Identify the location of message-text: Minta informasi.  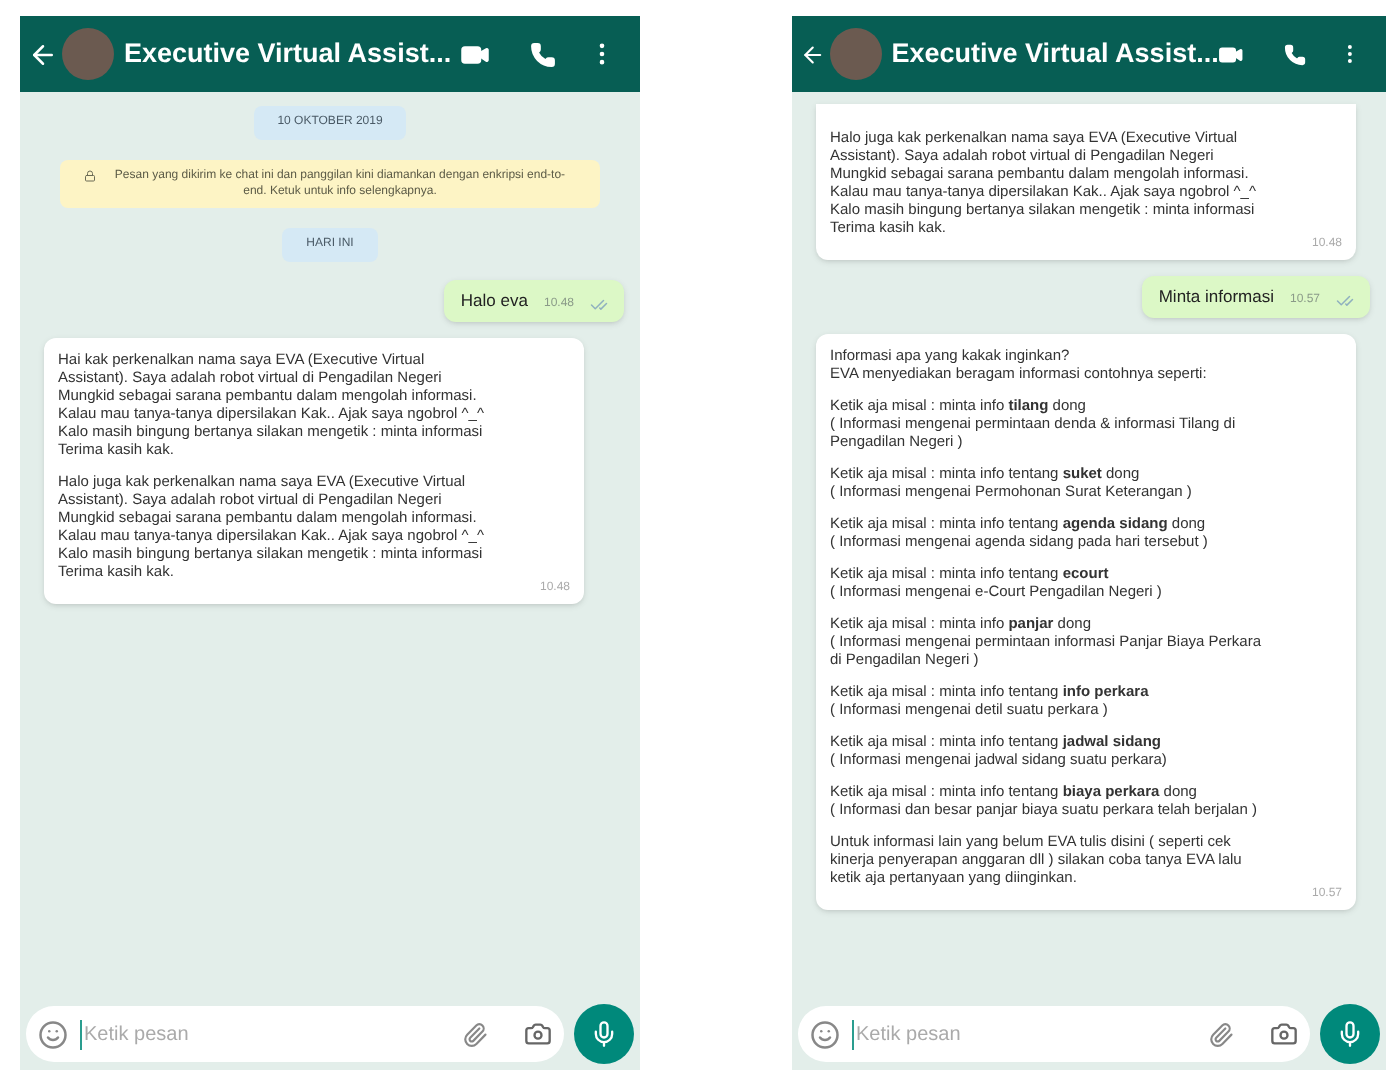
(1216, 297).